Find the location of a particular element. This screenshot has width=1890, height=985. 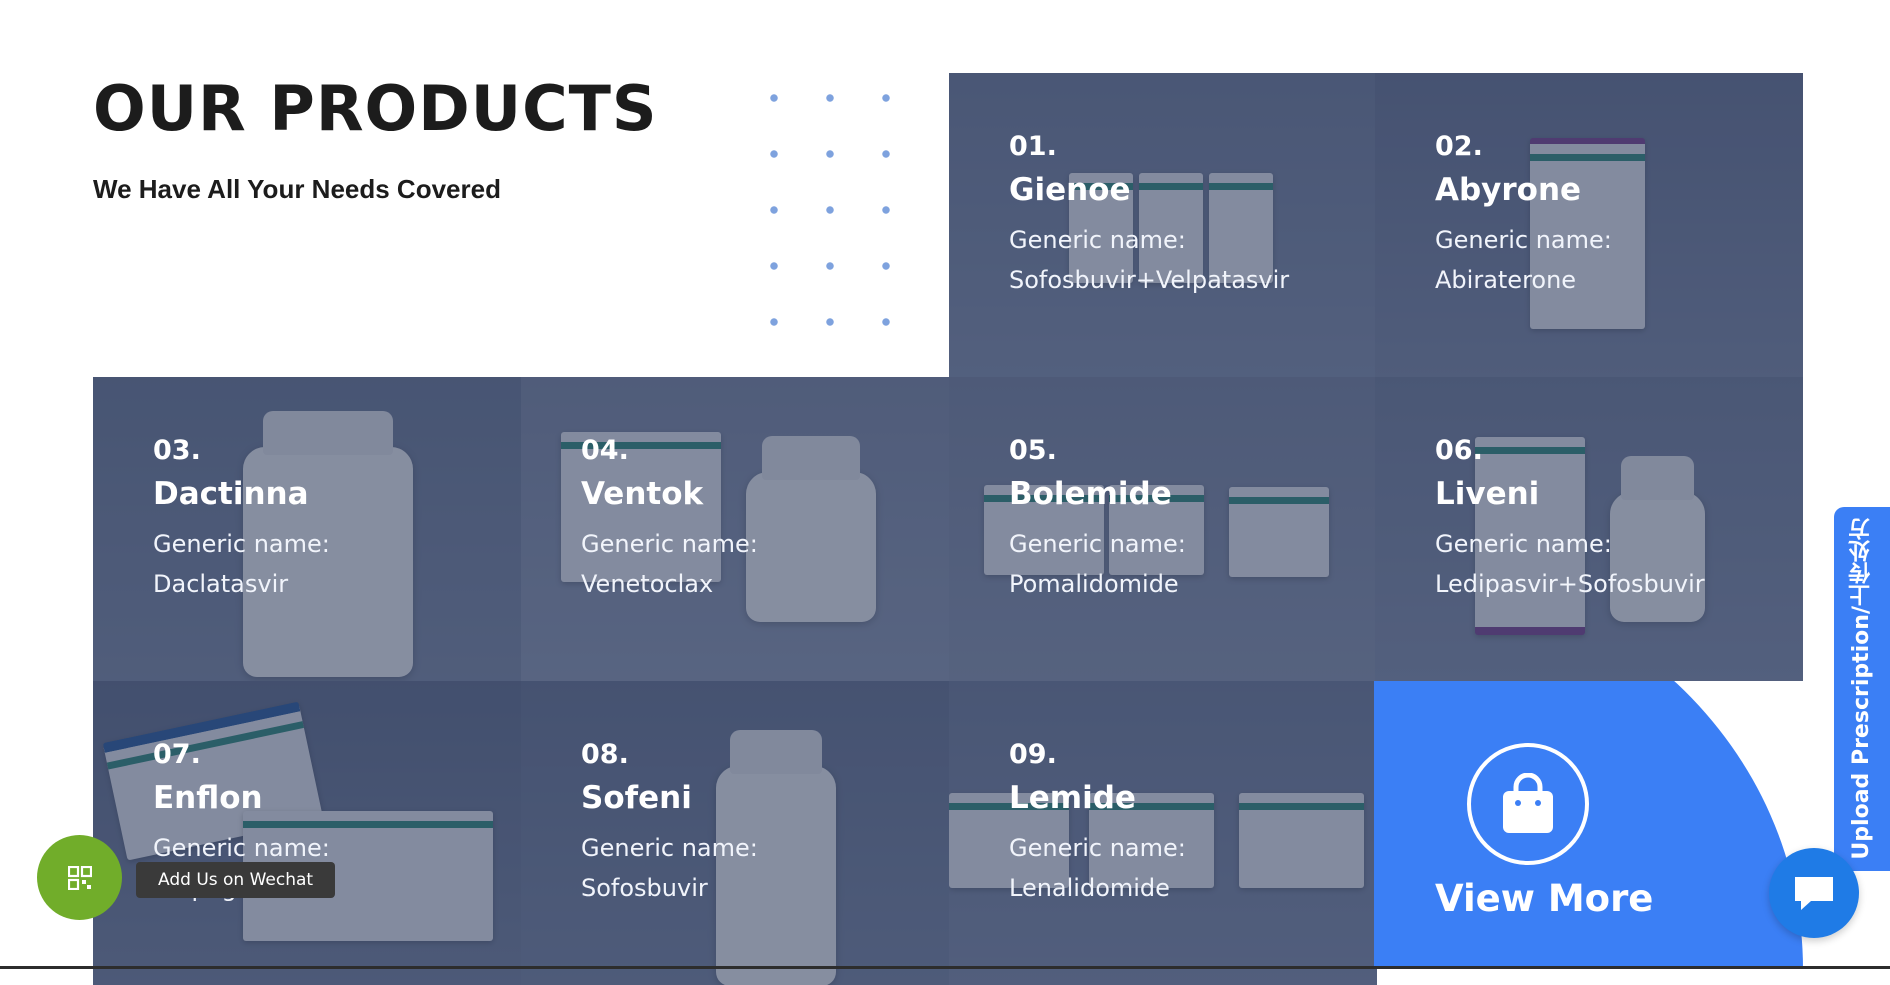

view-more-circle is located at coordinates (1528, 804).